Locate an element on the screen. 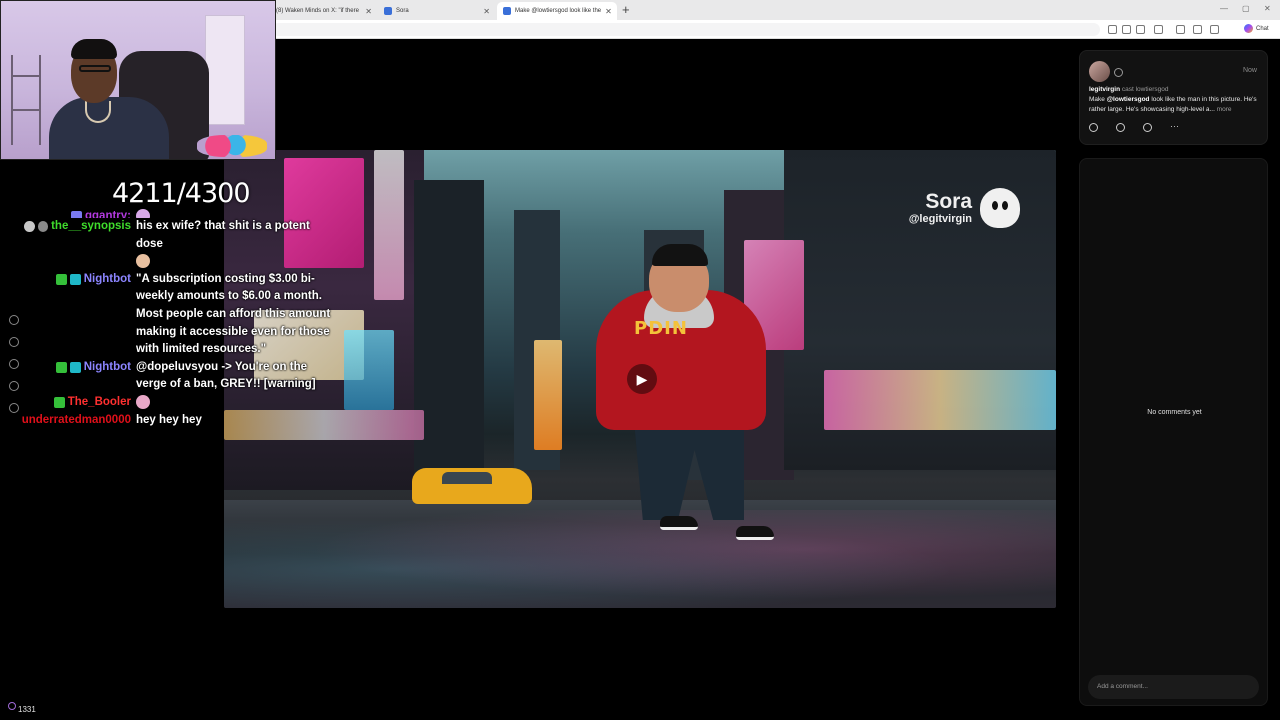 The height and width of the screenshot is (720, 1280). webcam-overlay is located at coordinates (138, 80).